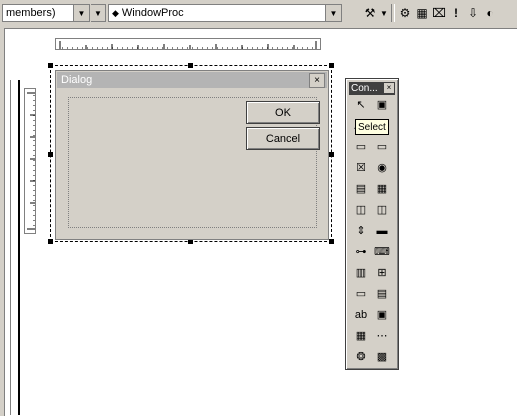 This screenshot has height=416, width=517. I want to click on select-tooltip: Select, so click(372, 127).